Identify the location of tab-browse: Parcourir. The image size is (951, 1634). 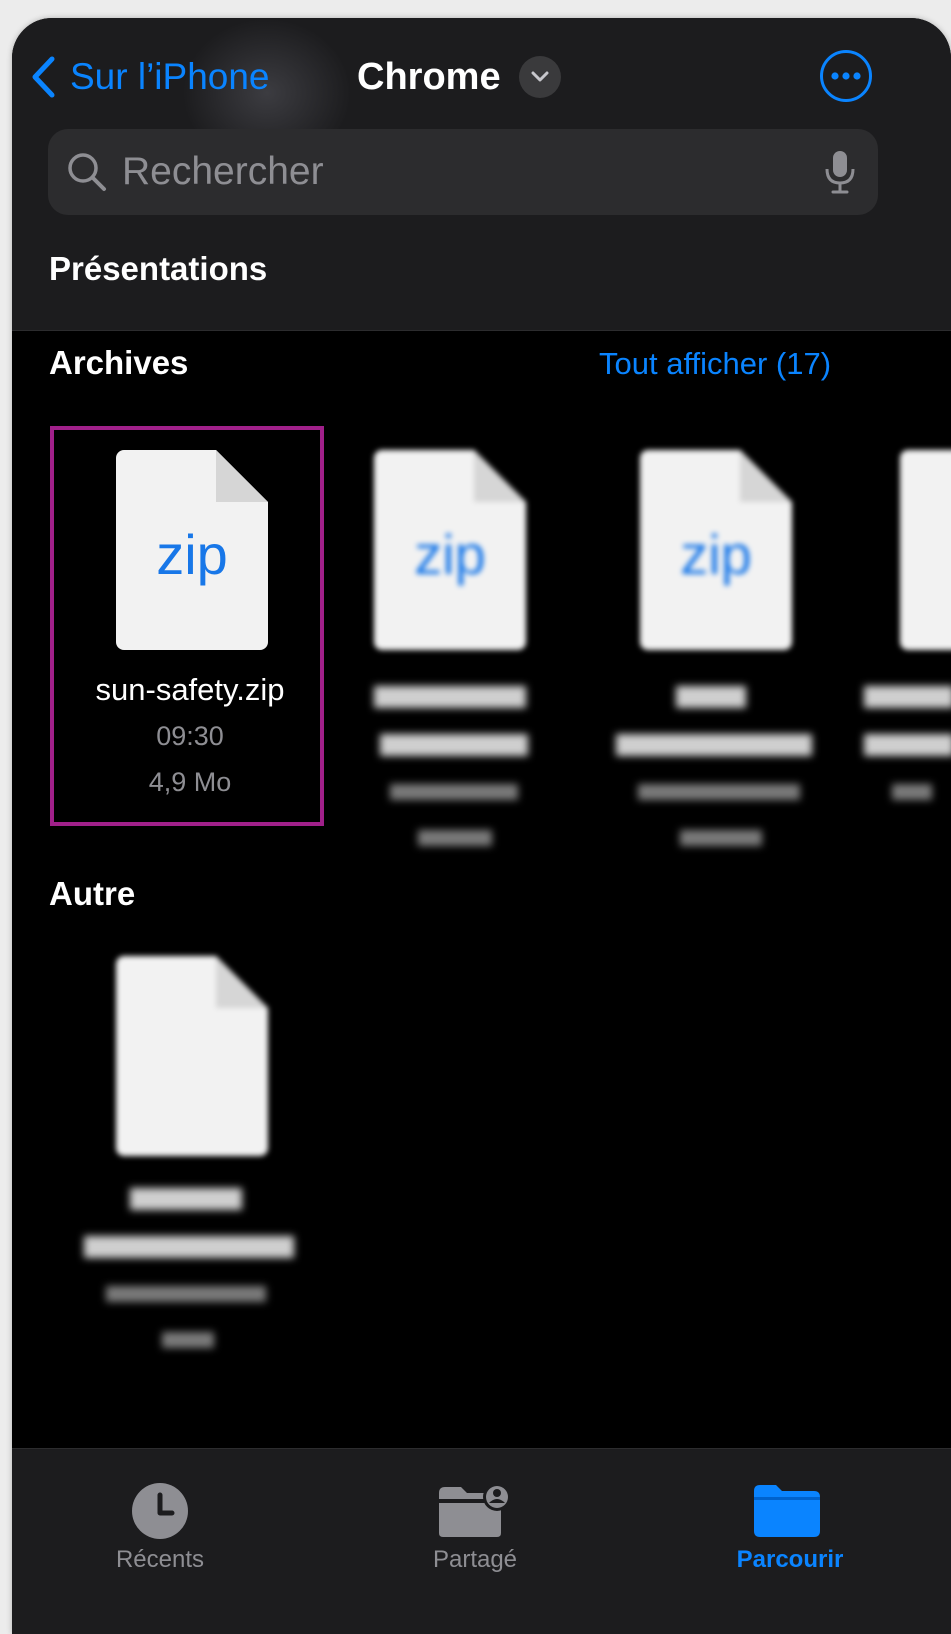
(790, 1541).